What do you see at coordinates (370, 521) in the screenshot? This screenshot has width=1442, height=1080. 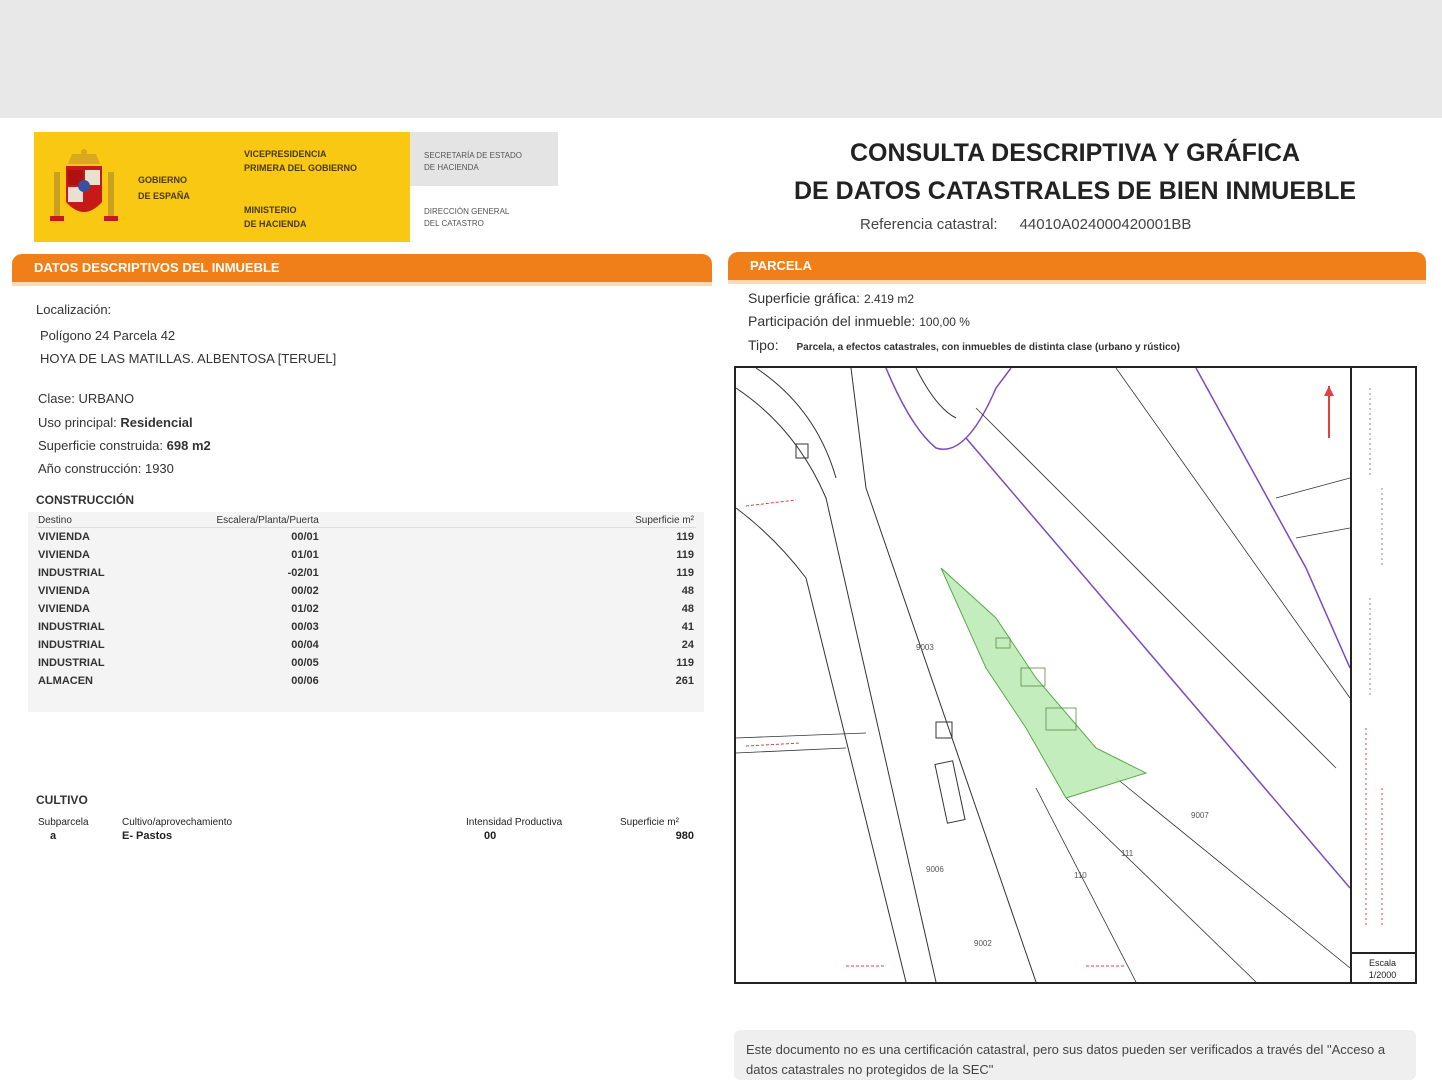 I see `col-planta: Escalera/Planta/Puerta` at bounding box center [370, 521].